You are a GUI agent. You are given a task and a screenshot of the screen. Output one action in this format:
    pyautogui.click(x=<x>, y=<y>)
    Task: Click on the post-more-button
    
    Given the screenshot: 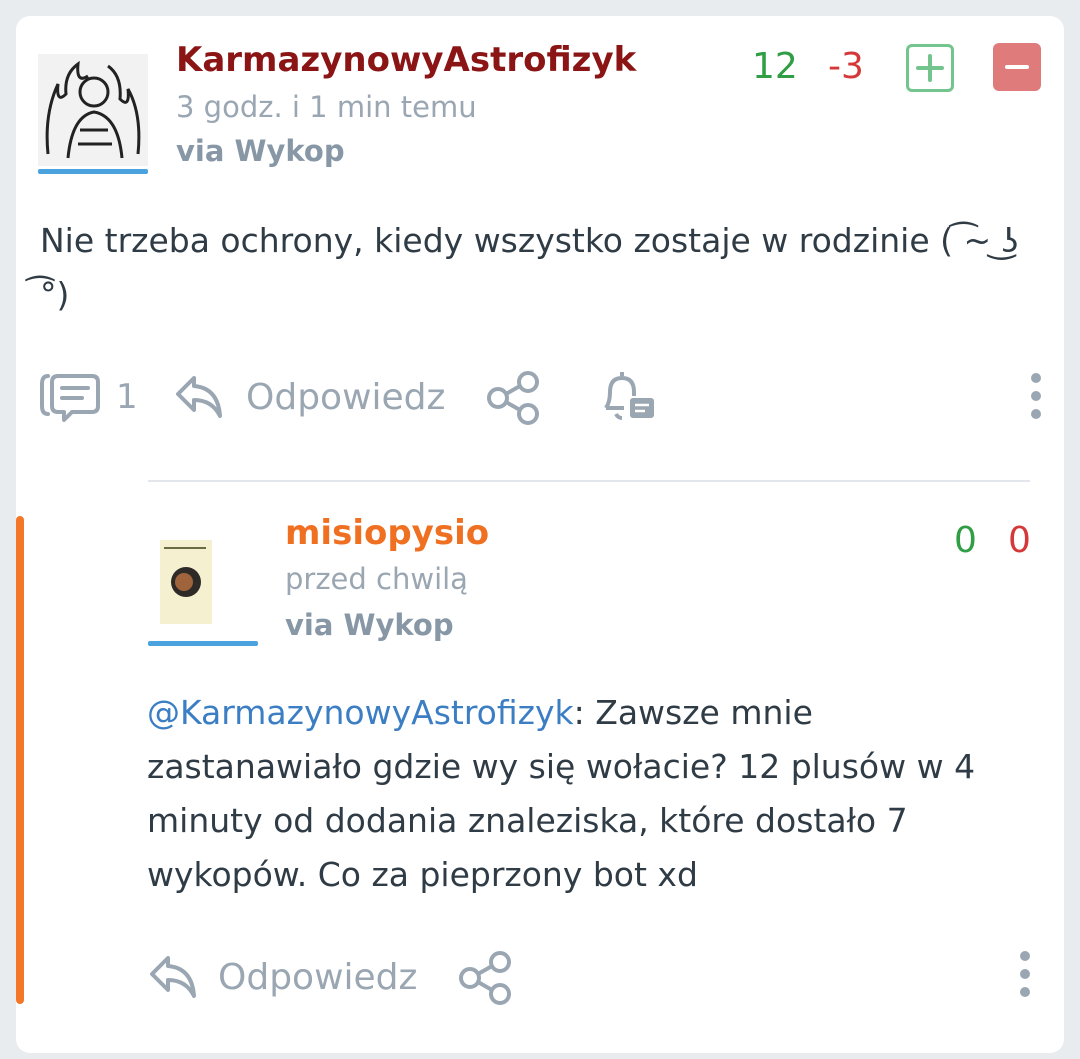 What is the action you would take?
    pyautogui.click(x=1036, y=396)
    